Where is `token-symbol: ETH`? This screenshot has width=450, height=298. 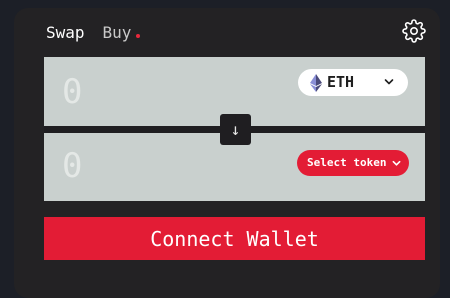 token-symbol: ETH is located at coordinates (341, 82).